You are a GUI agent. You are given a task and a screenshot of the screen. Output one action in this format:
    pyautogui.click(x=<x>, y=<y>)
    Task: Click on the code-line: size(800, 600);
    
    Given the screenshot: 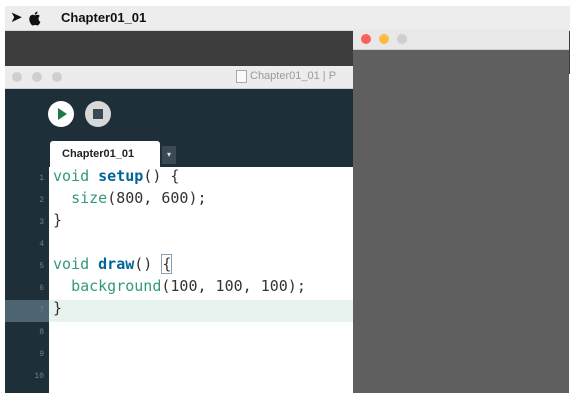 What is the action you would take?
    pyautogui.click(x=130, y=198)
    